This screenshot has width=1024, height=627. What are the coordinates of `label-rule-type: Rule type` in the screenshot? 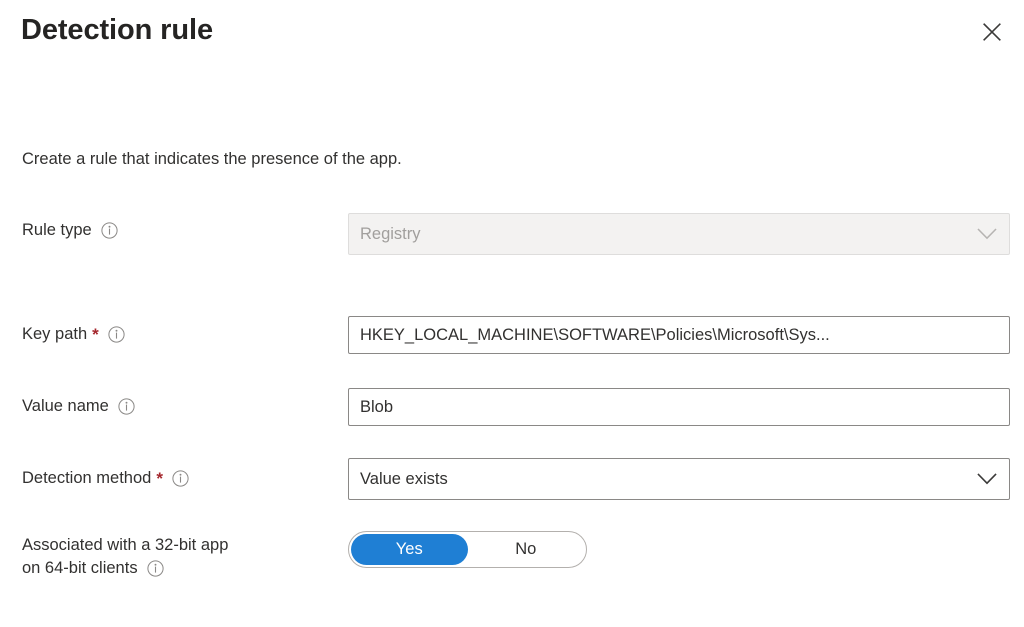 It's located at (182, 230).